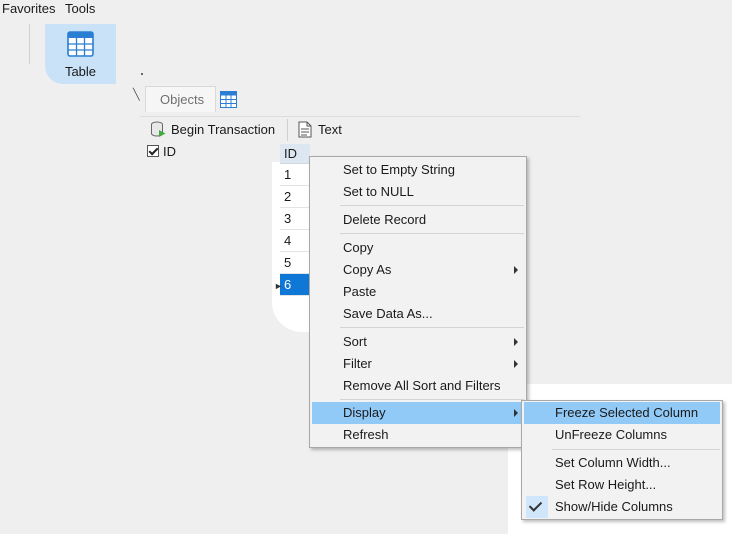 This screenshot has width=732, height=534. Describe the element at coordinates (278, 286) in the screenshot. I see `row-pointer-icon: ►` at that location.